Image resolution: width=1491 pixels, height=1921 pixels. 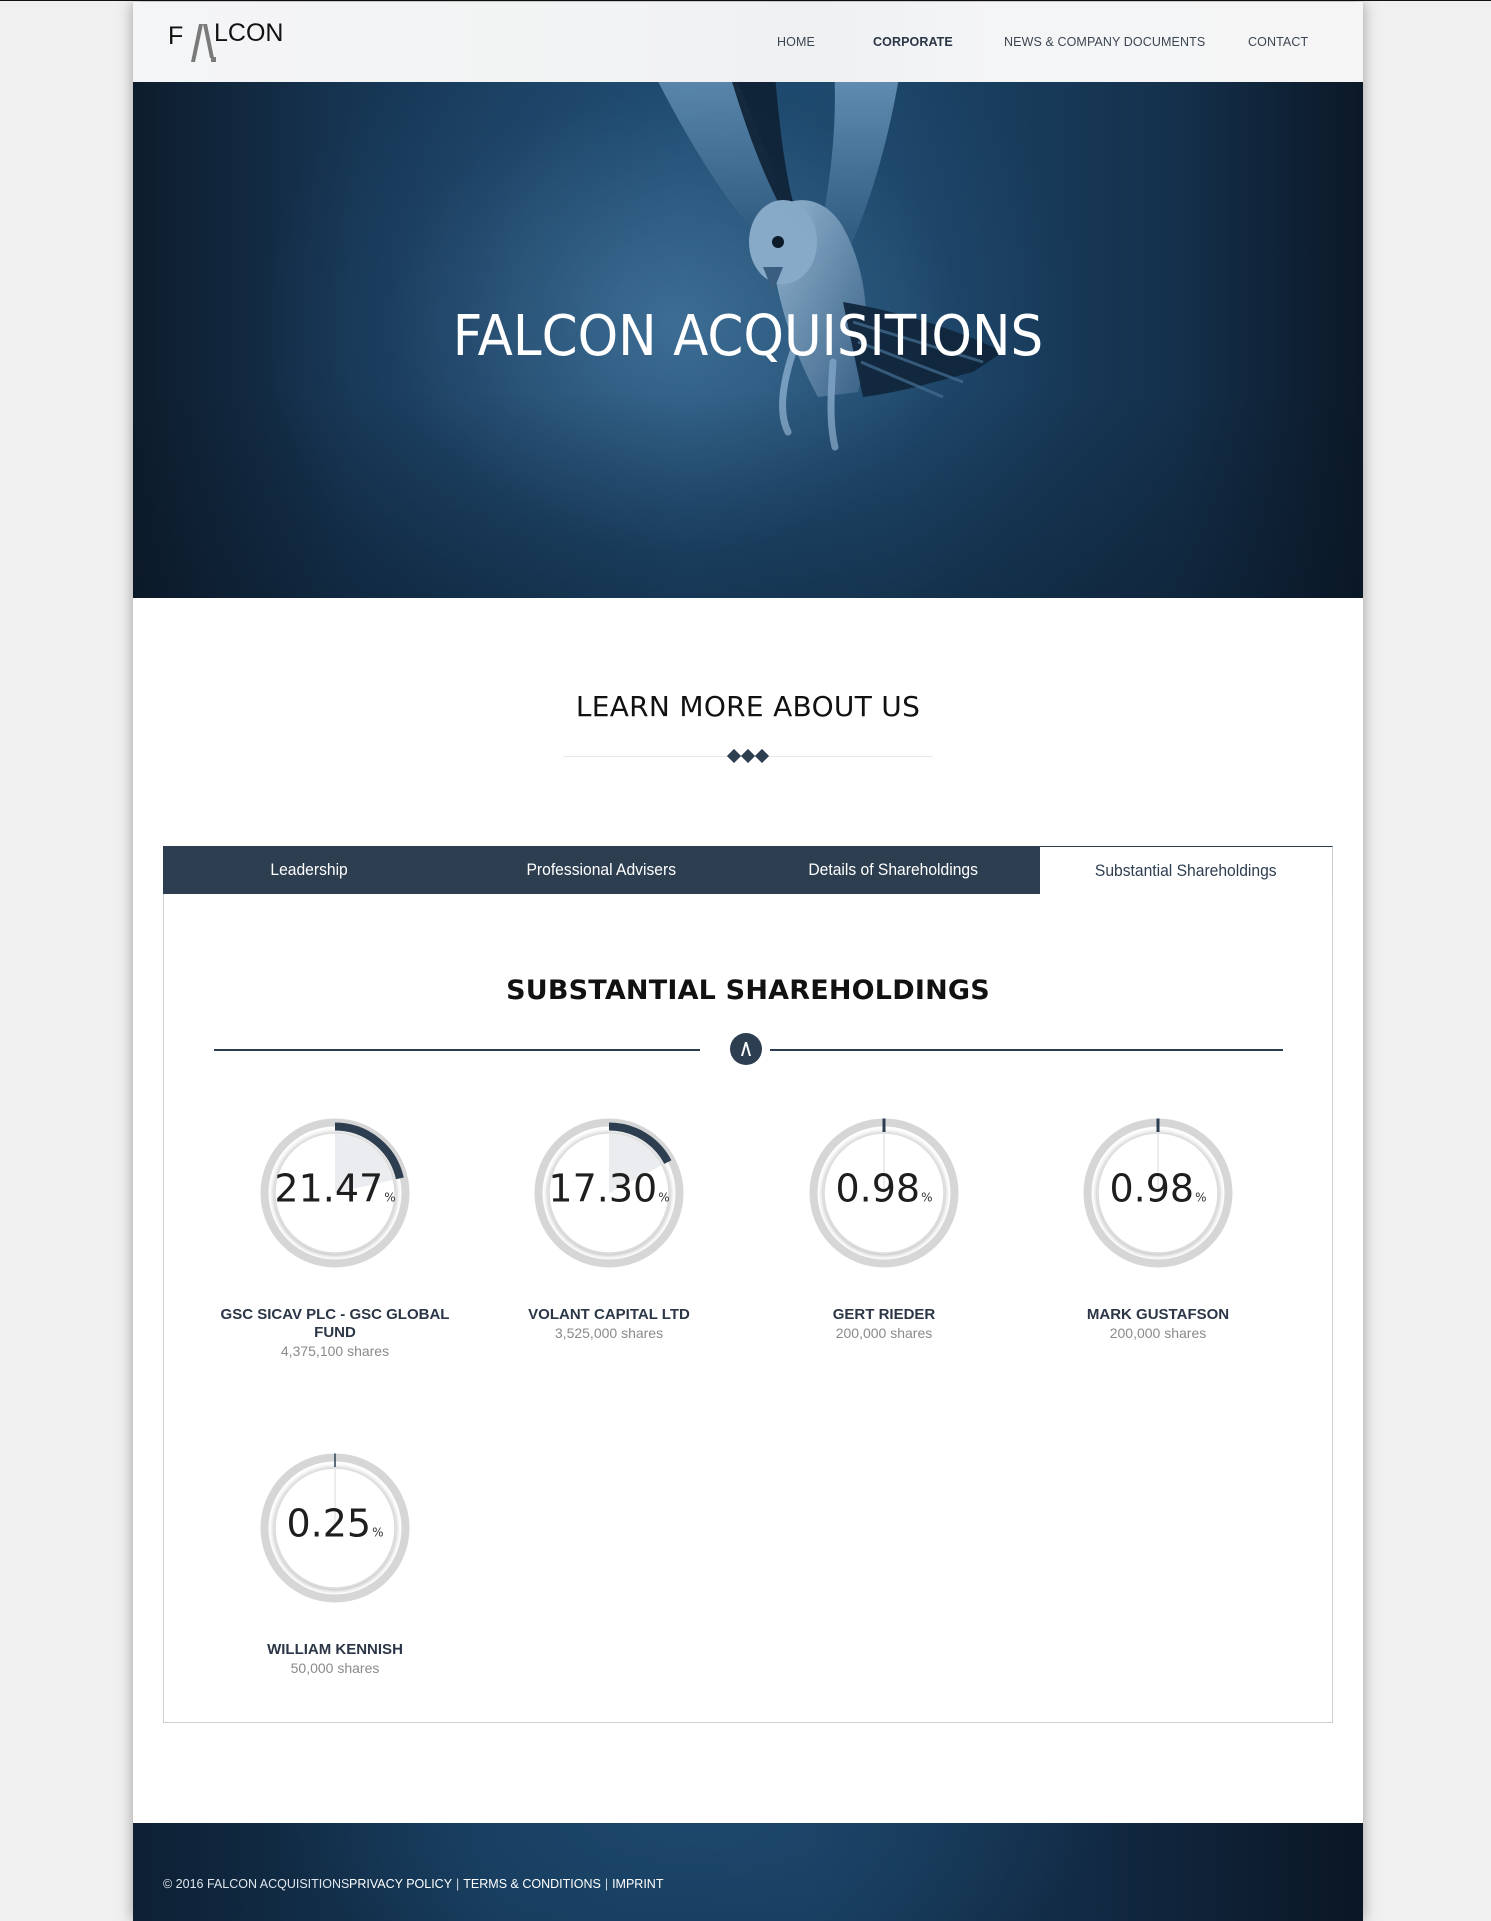 I want to click on tab-details-of-shareholdings: Details of Shareholdings, so click(x=893, y=870).